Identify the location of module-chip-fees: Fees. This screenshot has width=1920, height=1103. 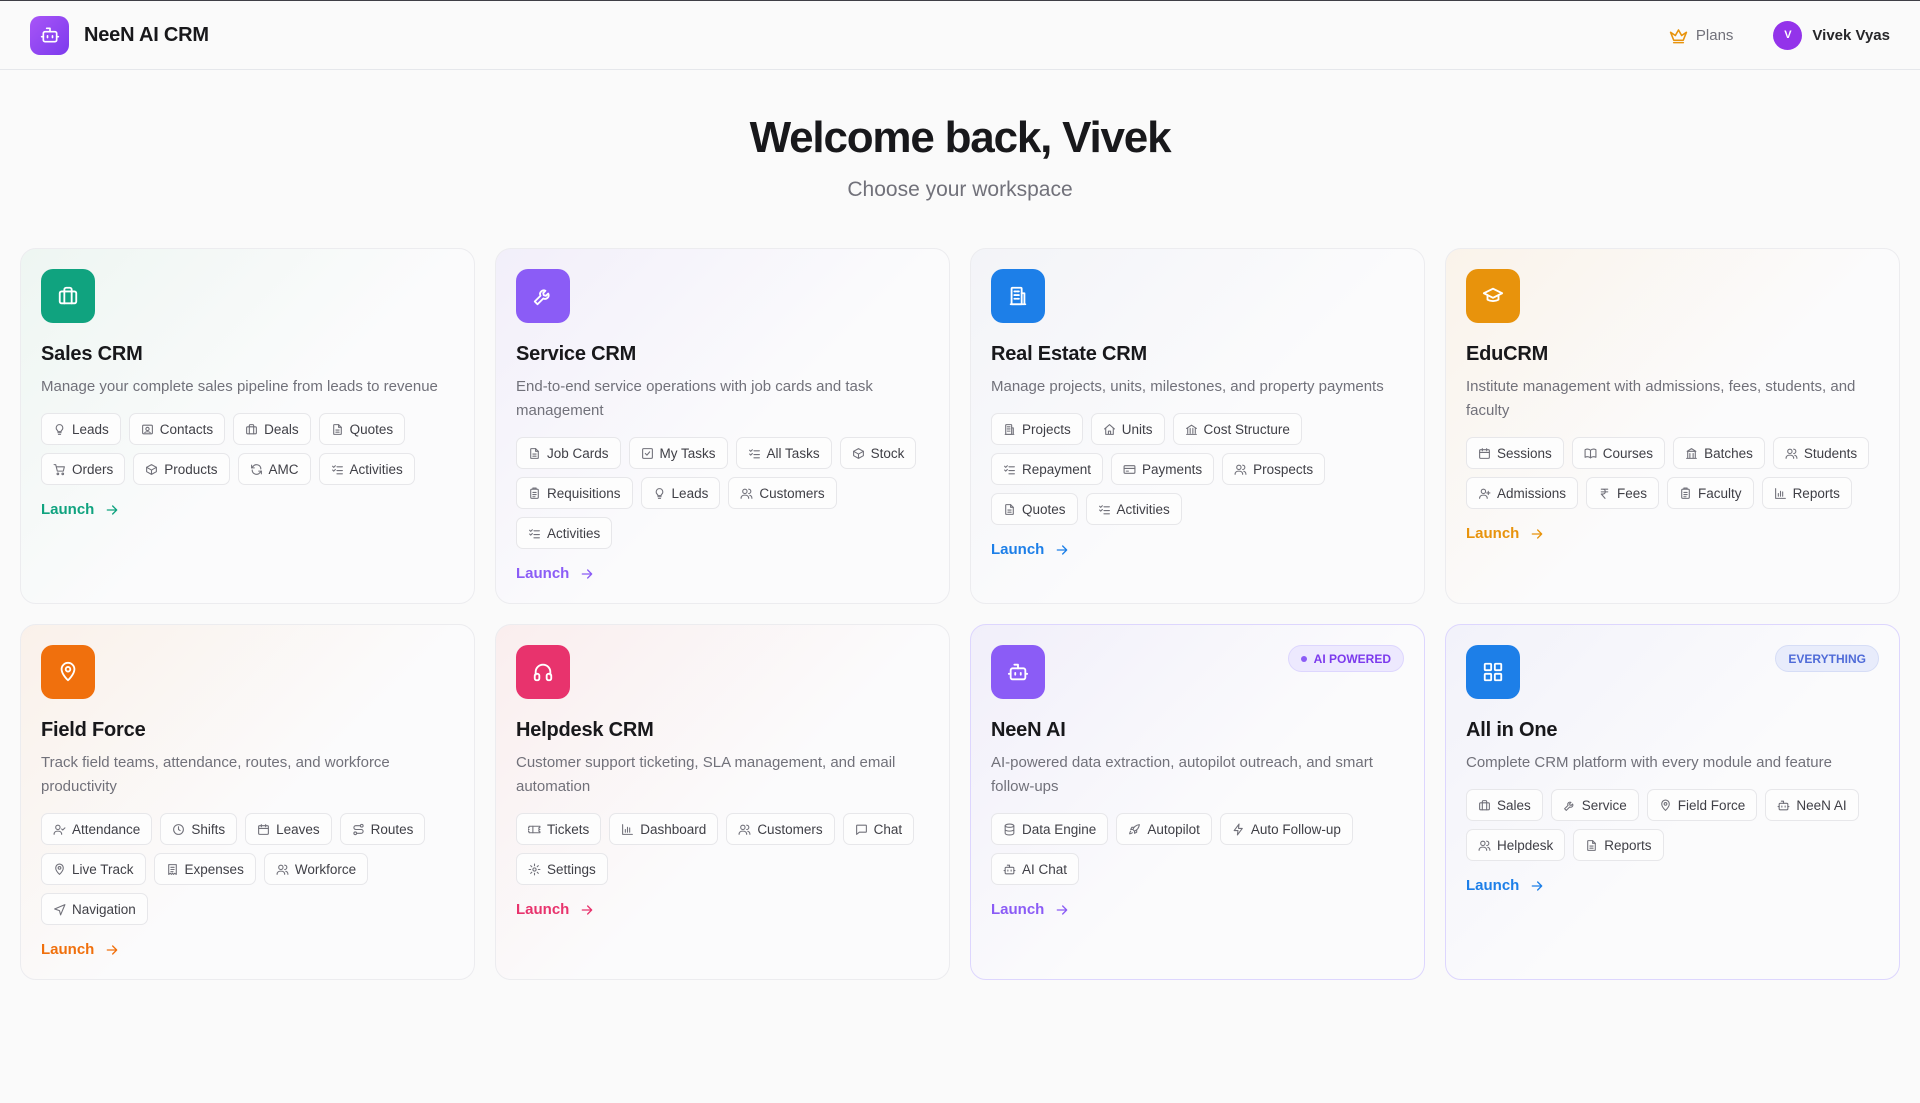
(1623, 493).